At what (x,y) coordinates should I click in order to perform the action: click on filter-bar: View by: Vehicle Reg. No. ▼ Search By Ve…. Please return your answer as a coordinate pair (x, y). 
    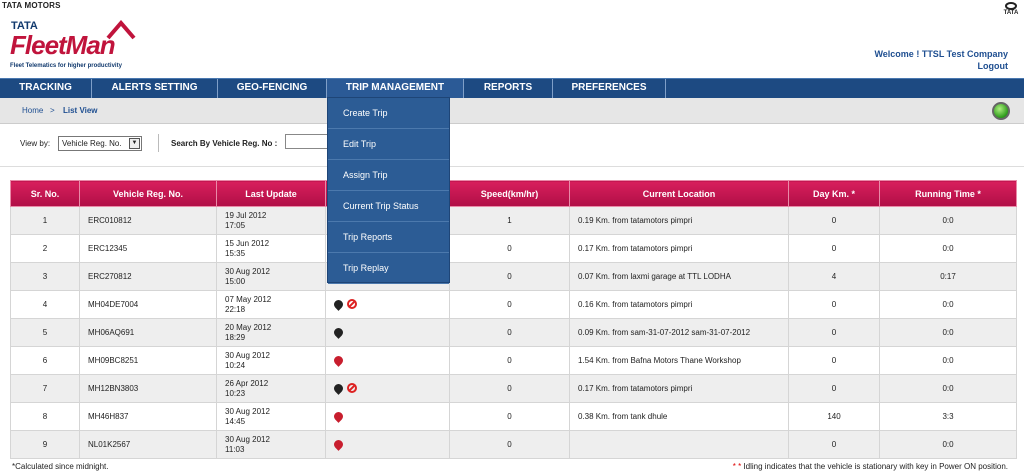
    Looking at the image, I should click on (512, 143).